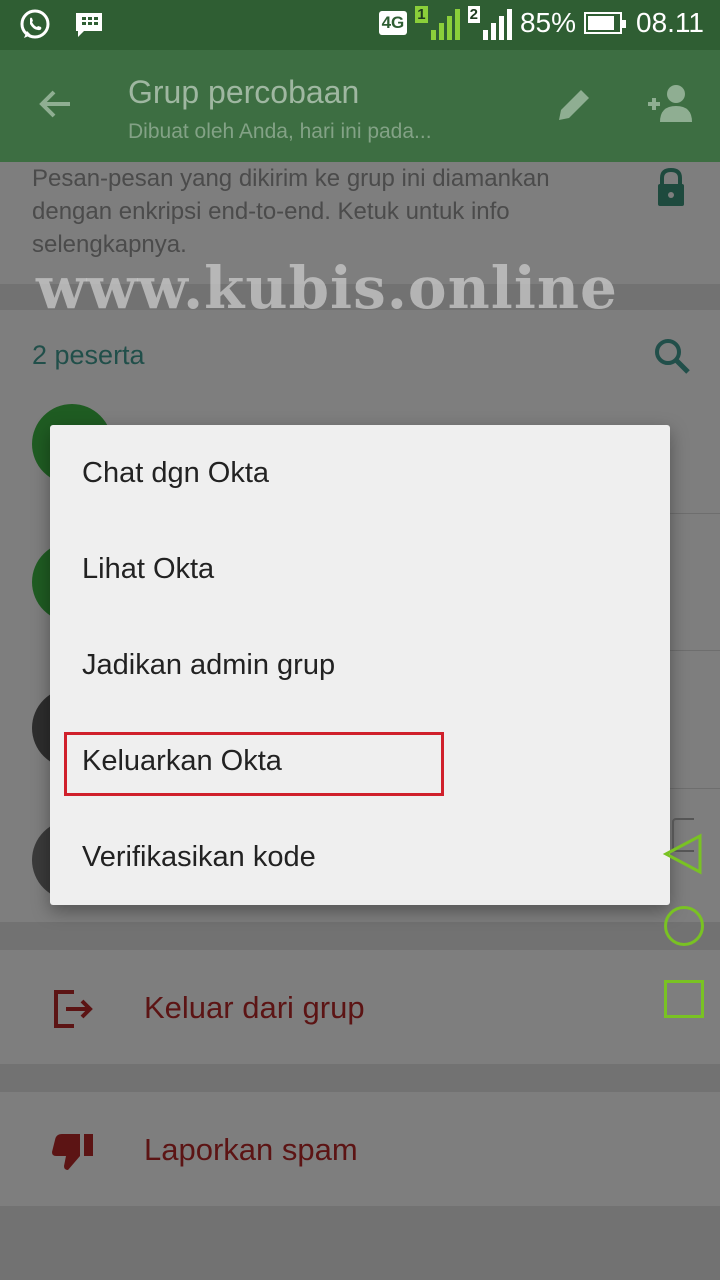 The image size is (720, 1280). Describe the element at coordinates (684, 926) in the screenshot. I see `nav-home-icon` at that location.